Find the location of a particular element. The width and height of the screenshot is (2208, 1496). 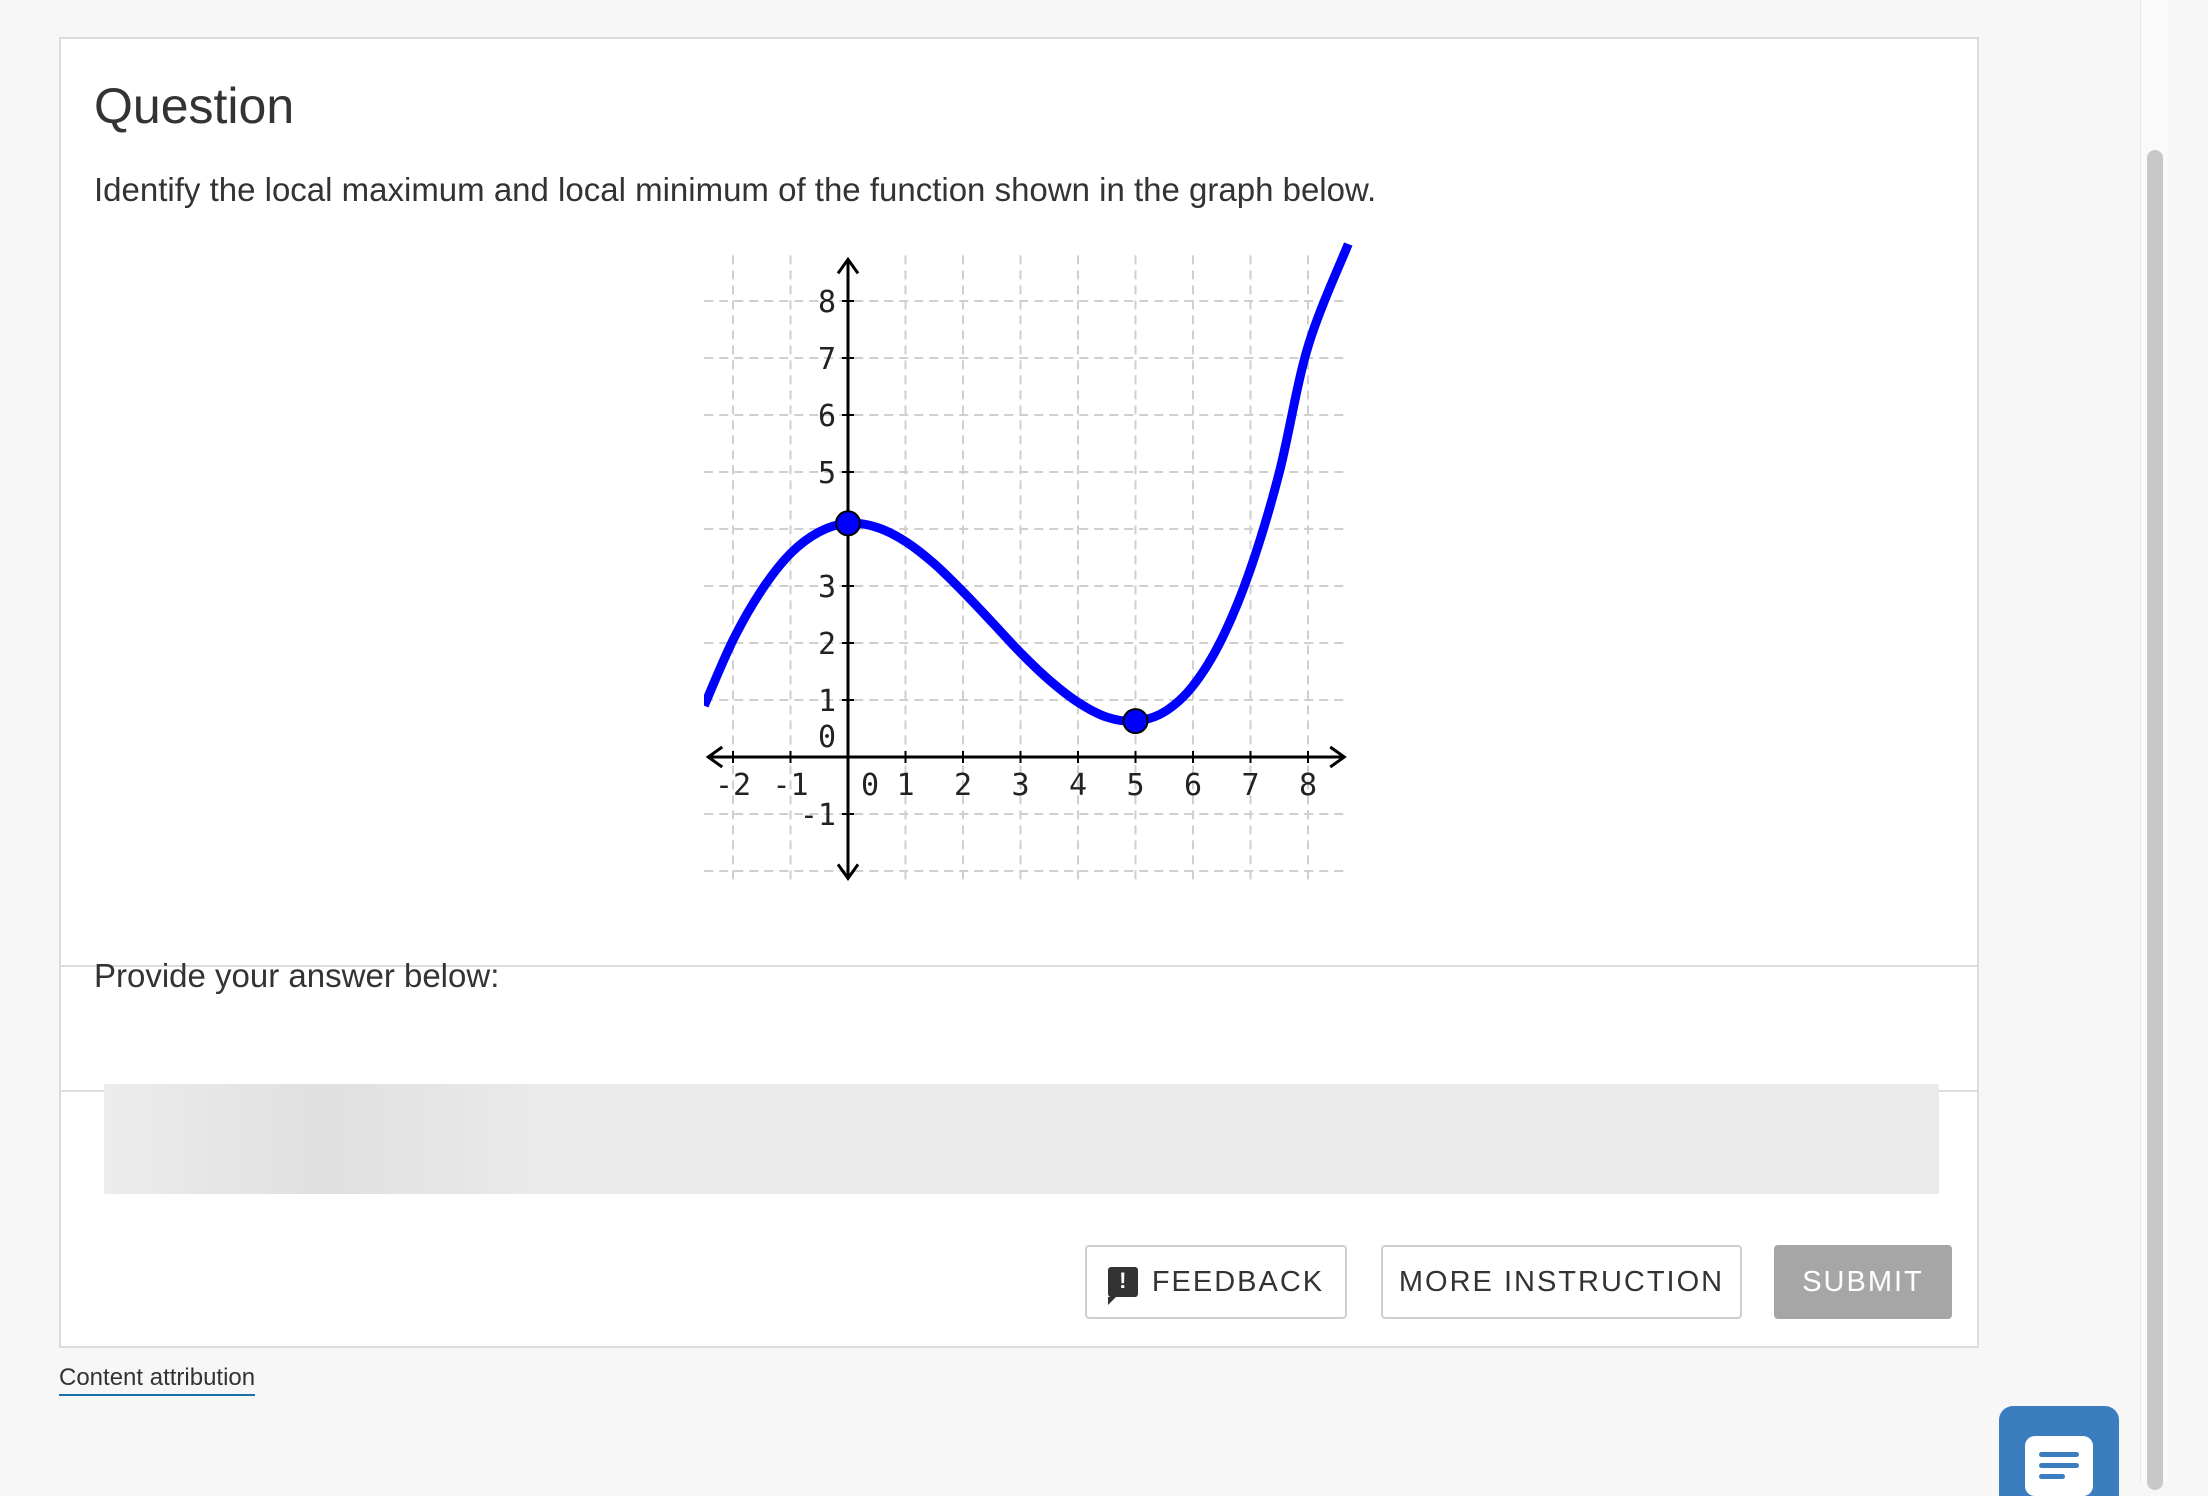

content-attribution-link: Content attribution is located at coordinates (157, 1380).